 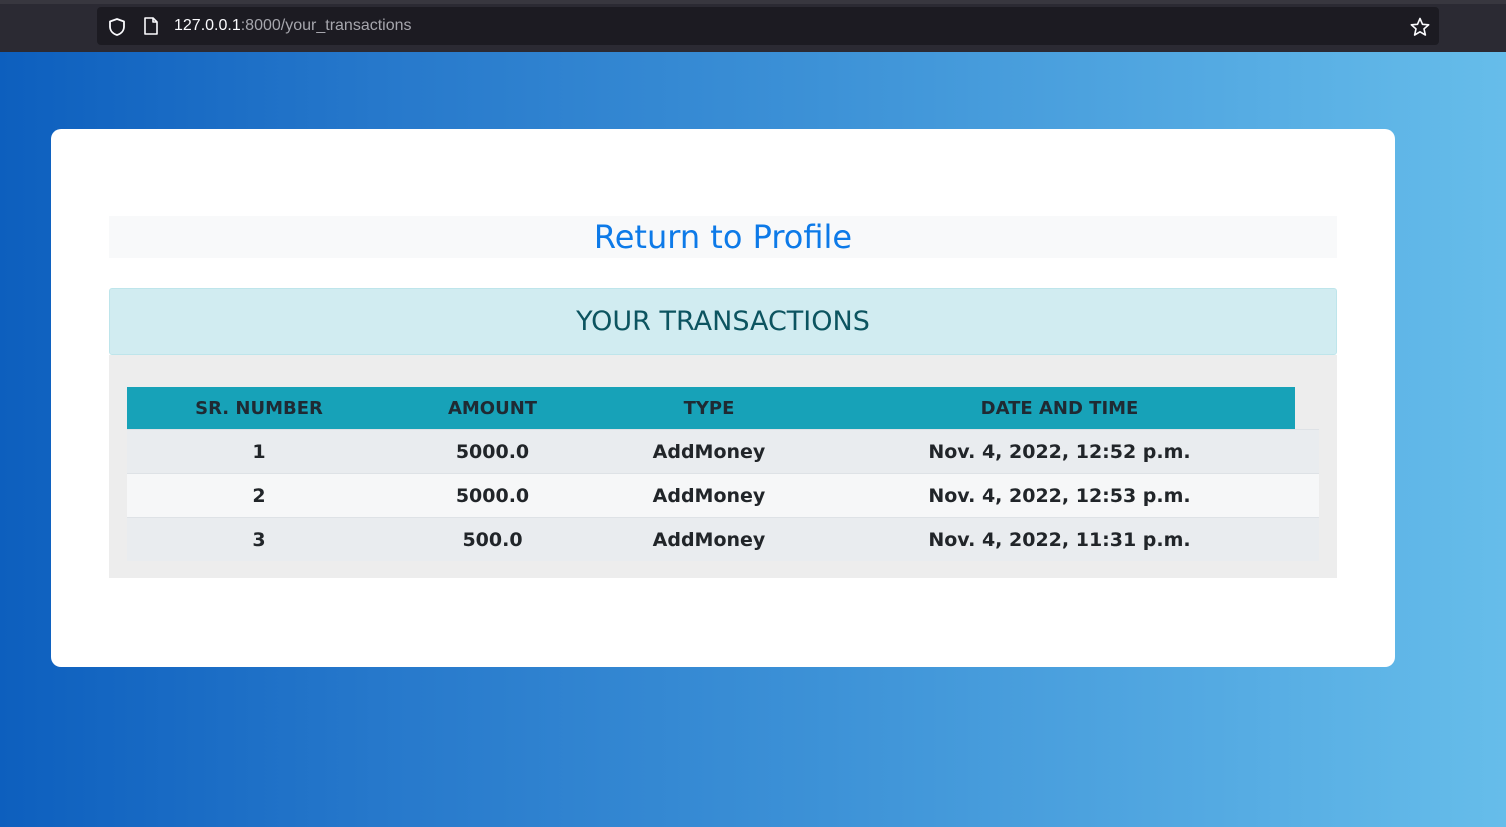 I want to click on return-bar: Return to Profile, so click(x=723, y=237).